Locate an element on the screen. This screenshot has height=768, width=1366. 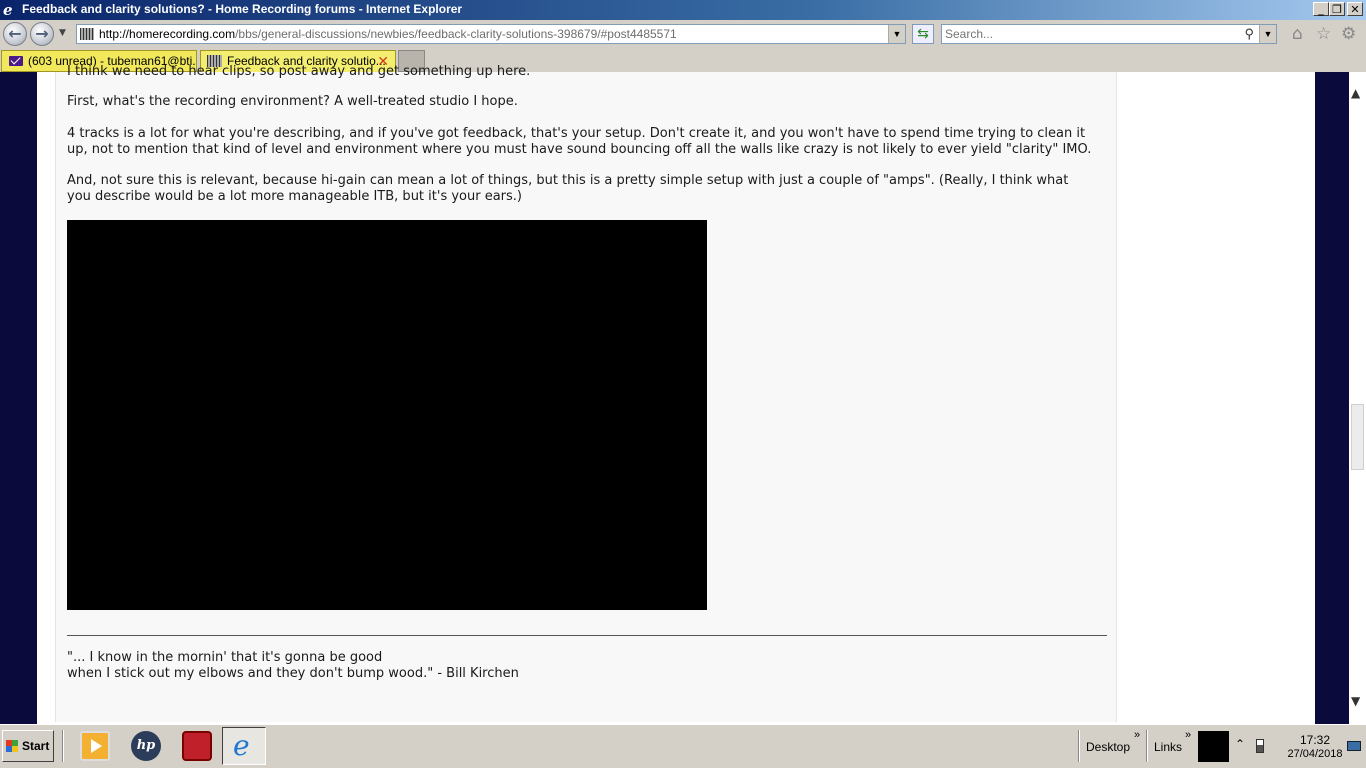
mail-icon is located at coordinates (16, 61).